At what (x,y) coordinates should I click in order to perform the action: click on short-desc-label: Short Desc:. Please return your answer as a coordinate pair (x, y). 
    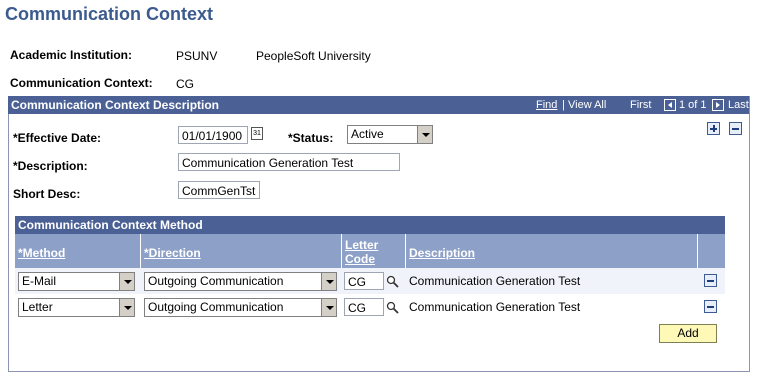
    Looking at the image, I should click on (47, 194).